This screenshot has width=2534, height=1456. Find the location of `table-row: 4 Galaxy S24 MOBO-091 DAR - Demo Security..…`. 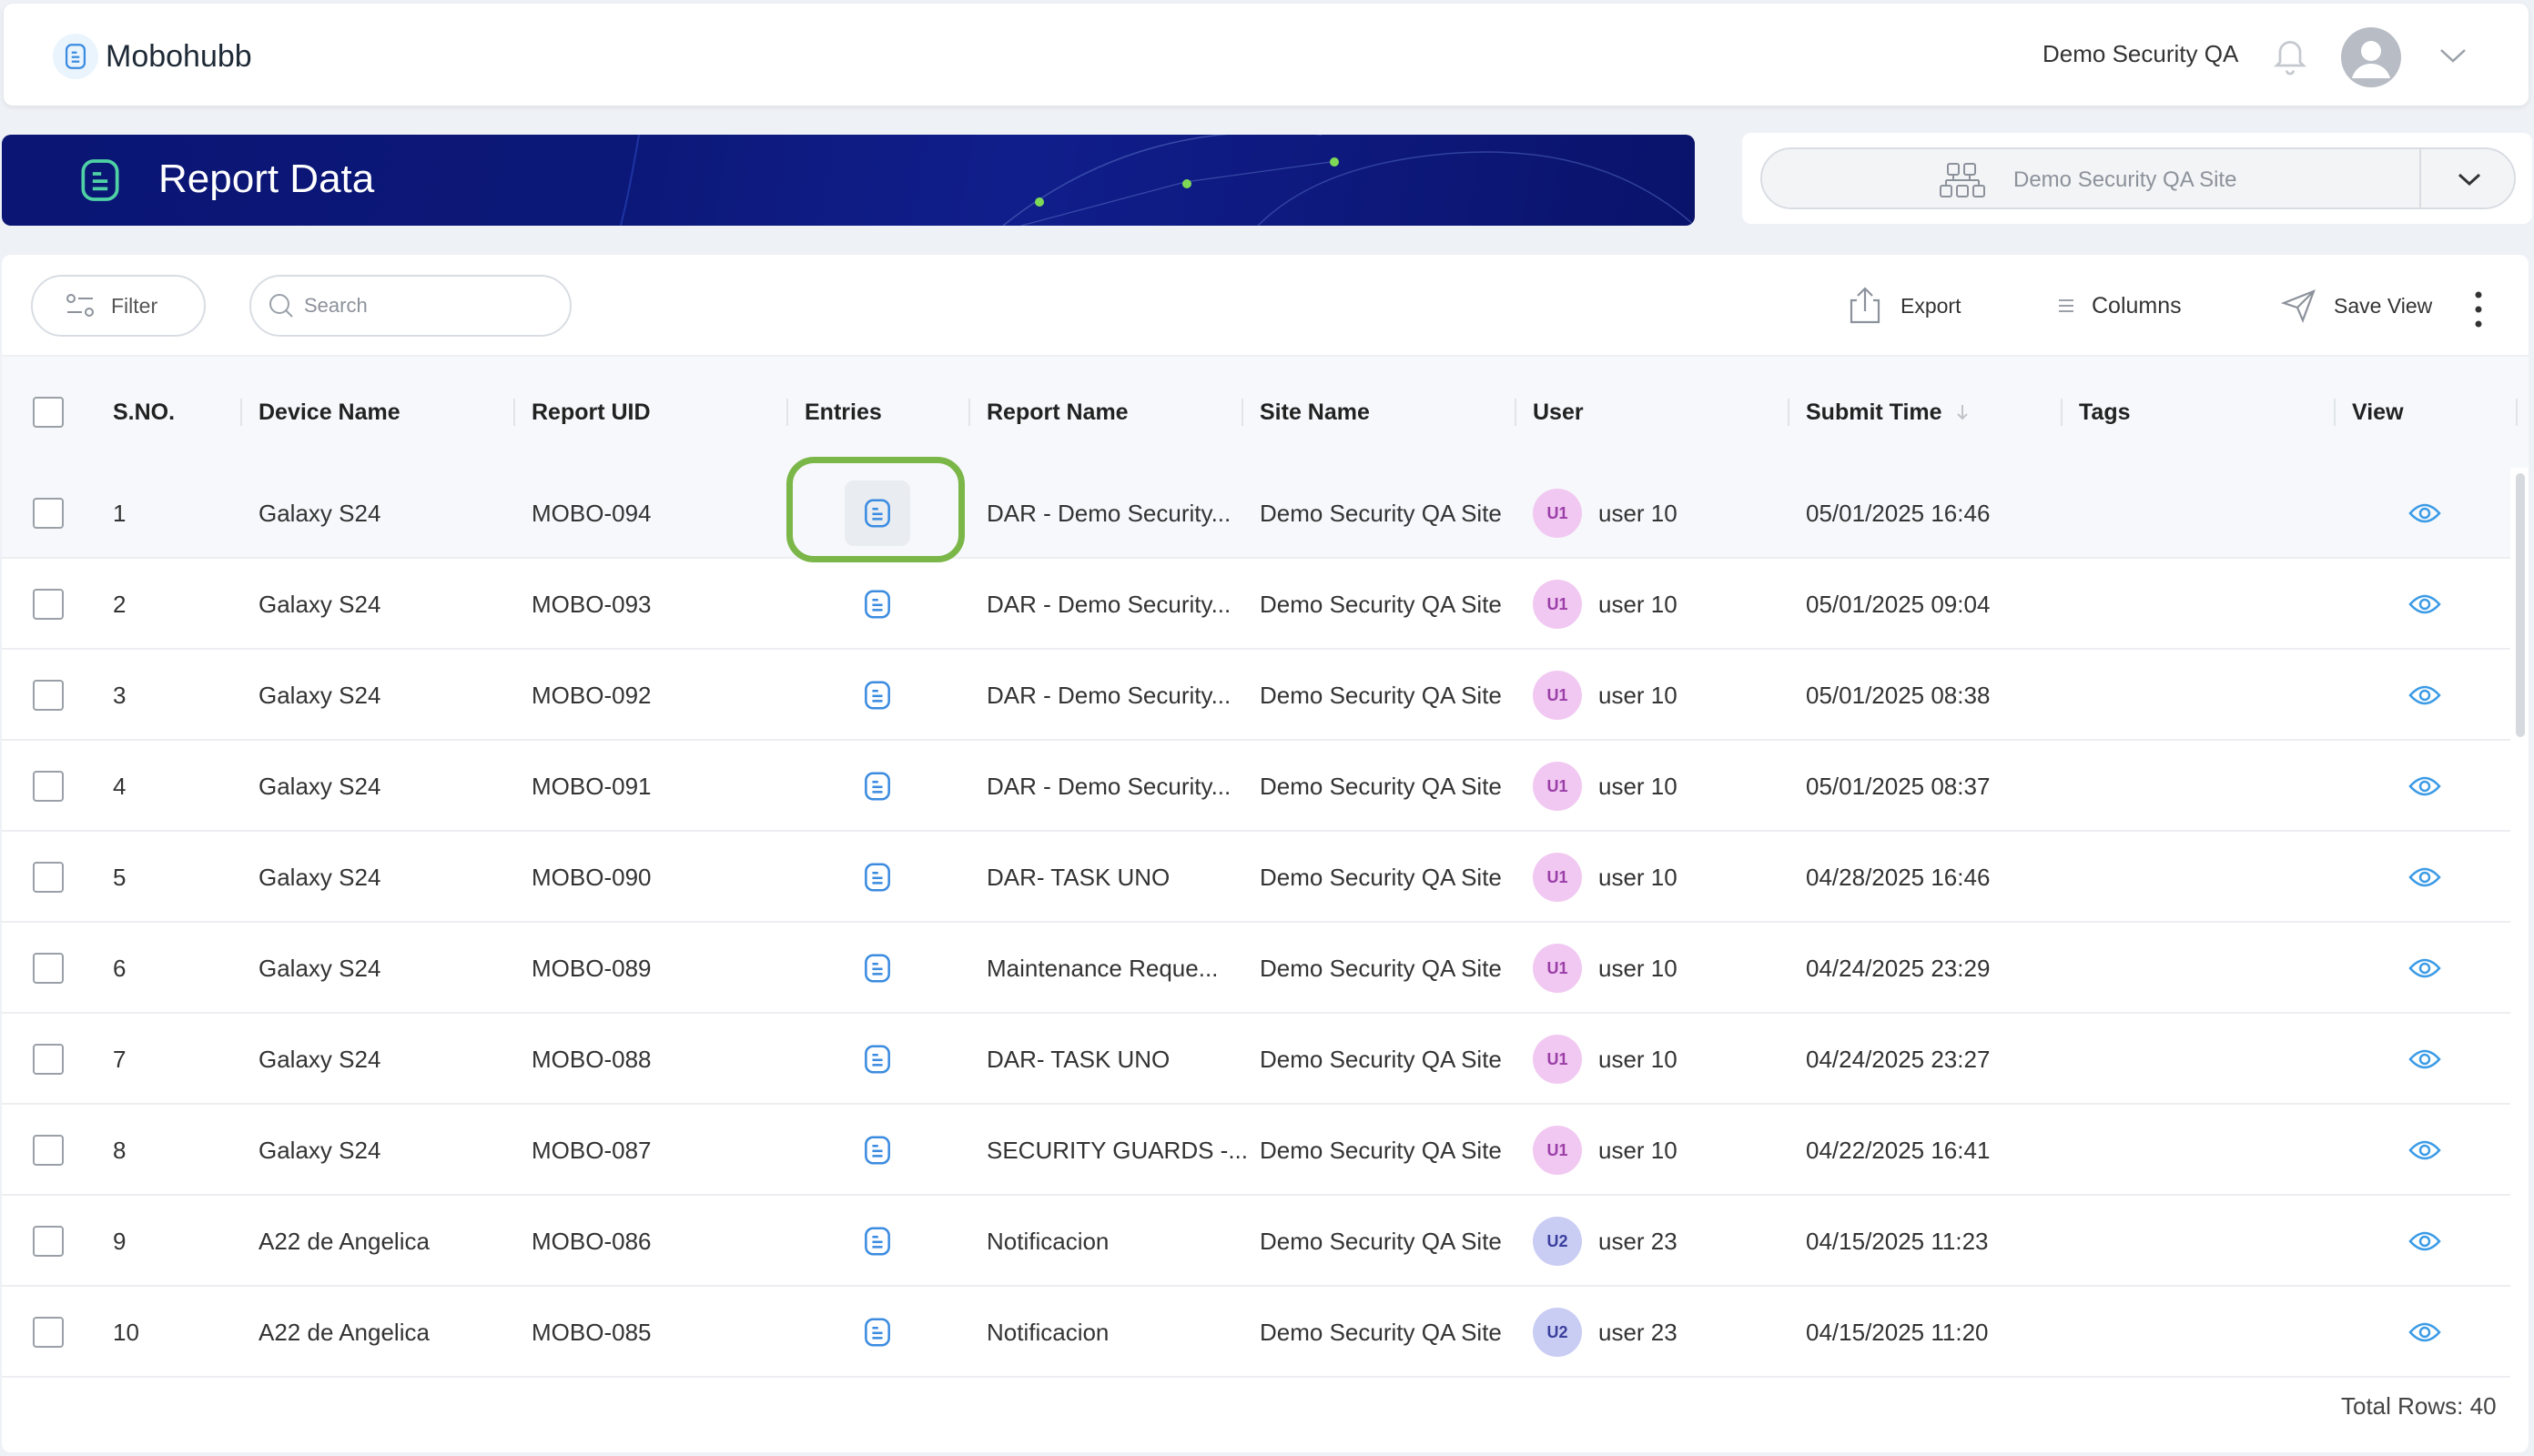

table-row: 4 Galaxy S24 MOBO-091 DAR - Demo Security..… is located at coordinates (1256, 787).